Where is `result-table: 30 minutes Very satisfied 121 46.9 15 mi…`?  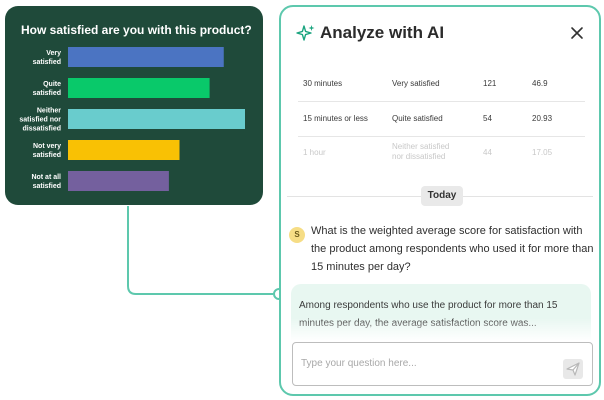 result-table: 30 minutes Very satisfied 121 46.9 15 mi… is located at coordinates (441, 119).